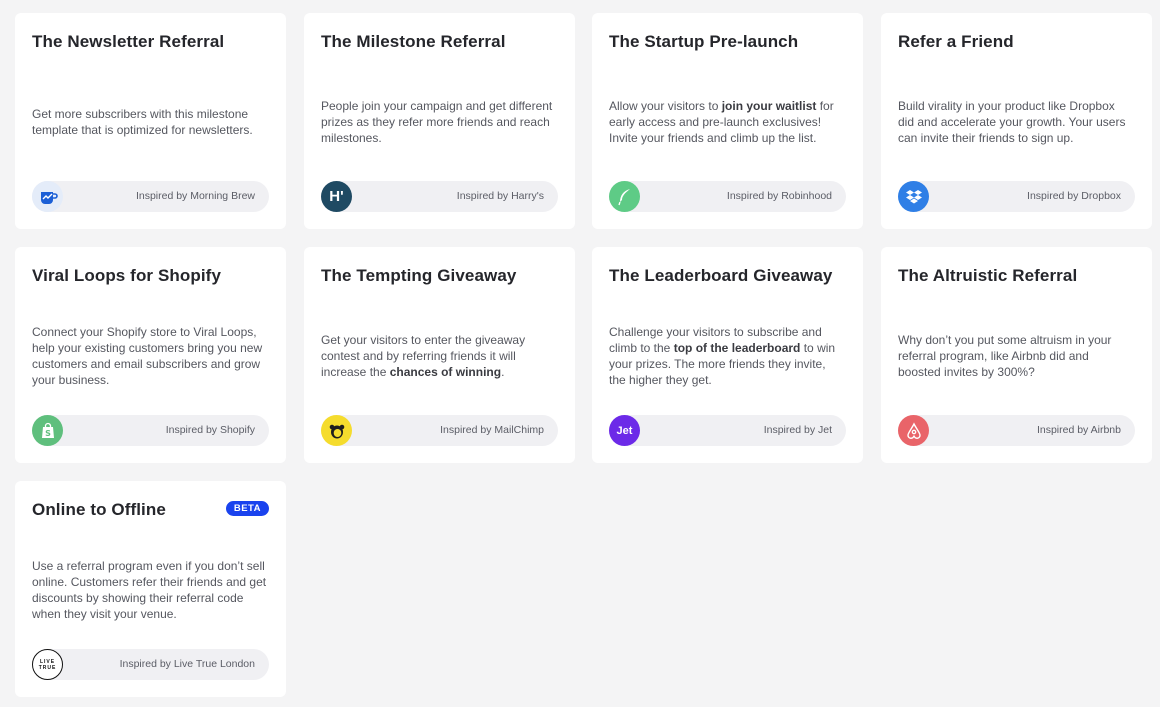 The width and height of the screenshot is (1160, 707). I want to click on inspired-by-label: Inspired by Live True London, so click(187, 664).